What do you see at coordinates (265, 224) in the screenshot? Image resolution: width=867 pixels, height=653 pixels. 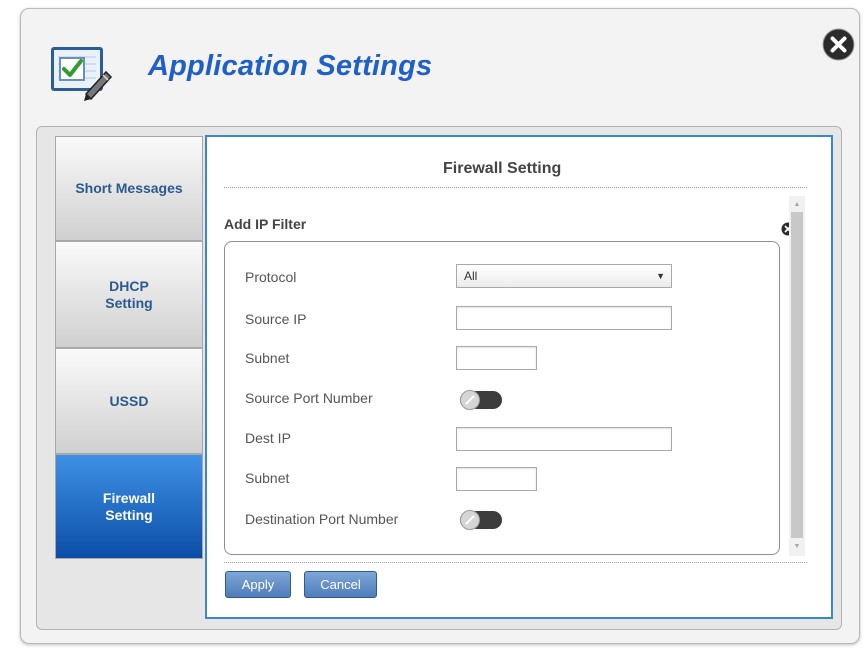 I see `add-ip-filter-heading: Add IP Filter` at bounding box center [265, 224].